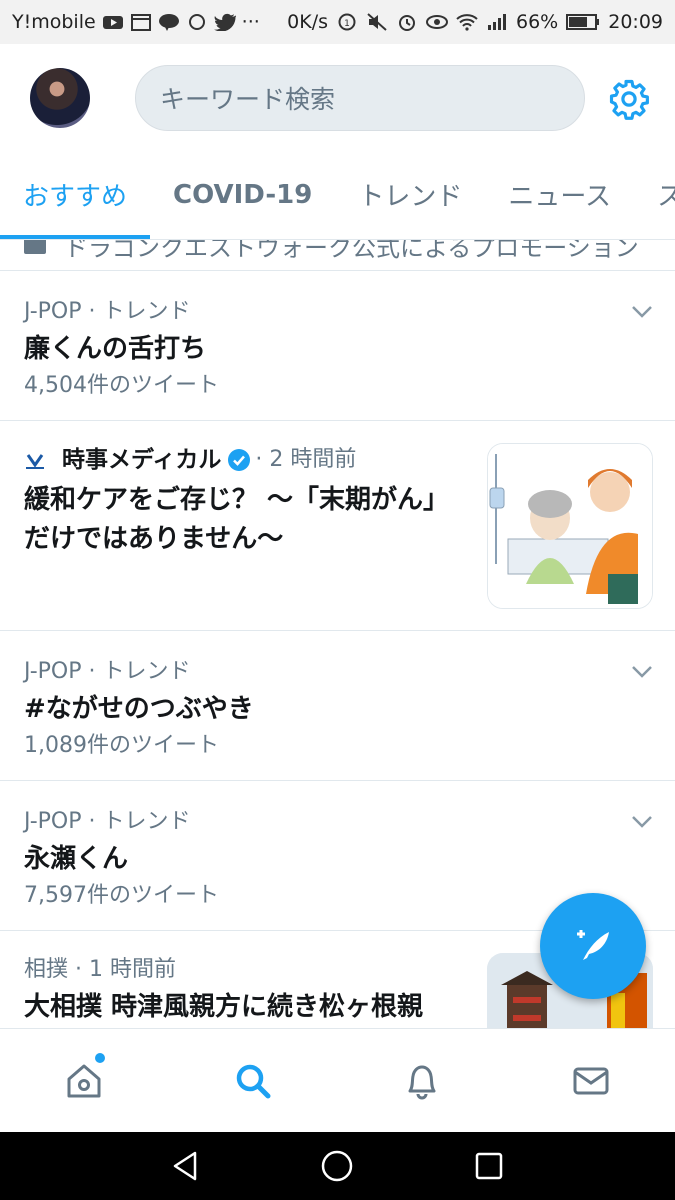 Image resolution: width=675 pixels, height=1200 pixels. Describe the element at coordinates (239, 460) in the screenshot. I see `verified-badge-icon` at that location.